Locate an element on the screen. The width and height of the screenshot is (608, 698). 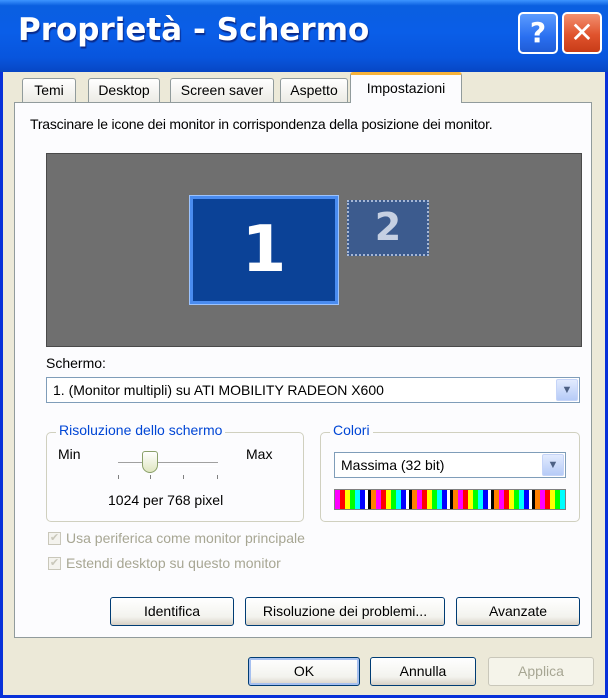
primary-monitor-label: Usa periferica come monitor principale is located at coordinates (185, 538).